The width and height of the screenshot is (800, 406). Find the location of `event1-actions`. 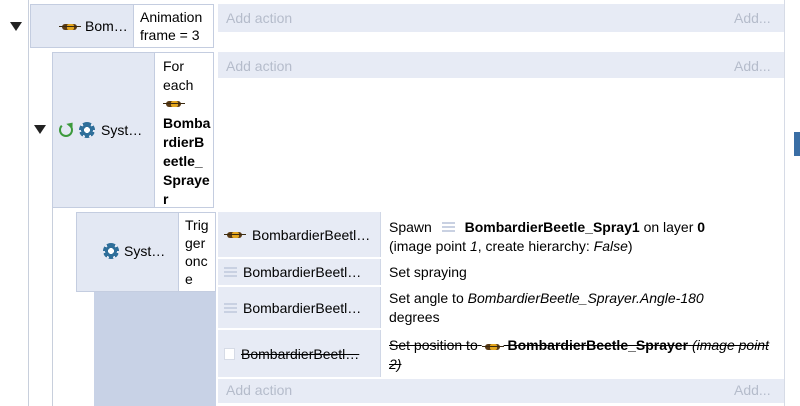

event1-actions is located at coordinates (501, 18).